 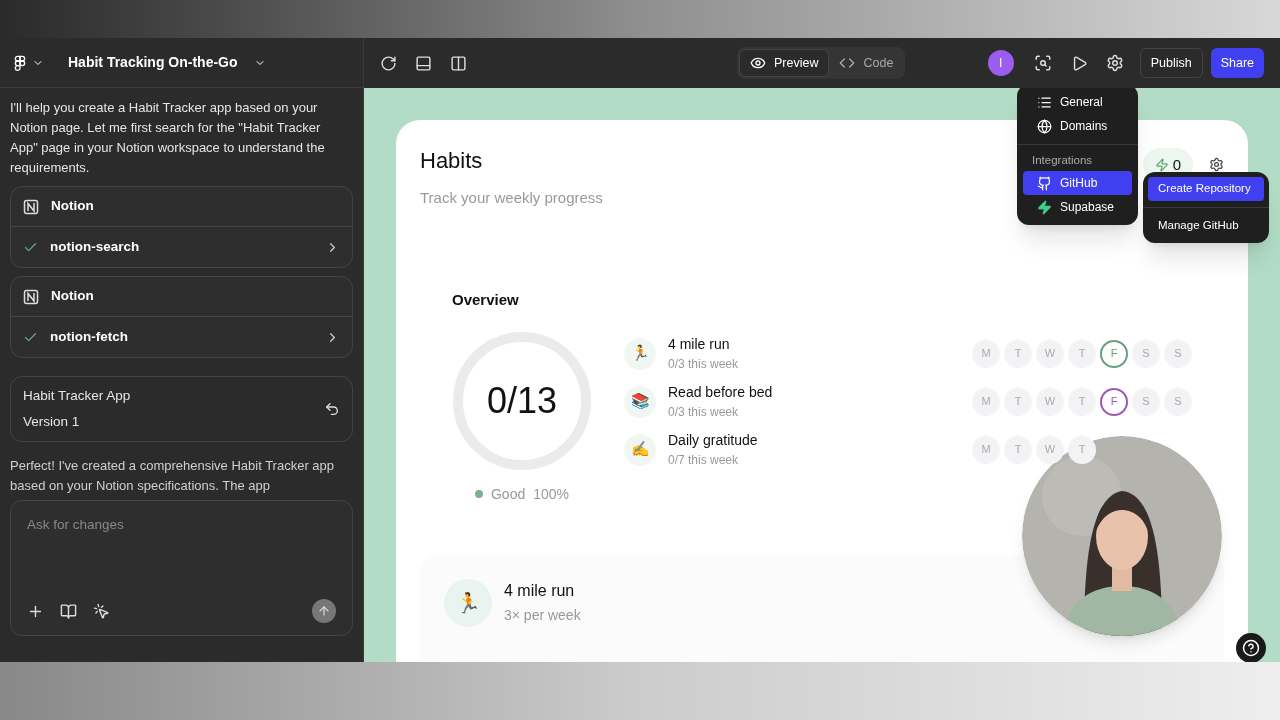 I want to click on arrow-up-icon, so click(x=324, y=611).